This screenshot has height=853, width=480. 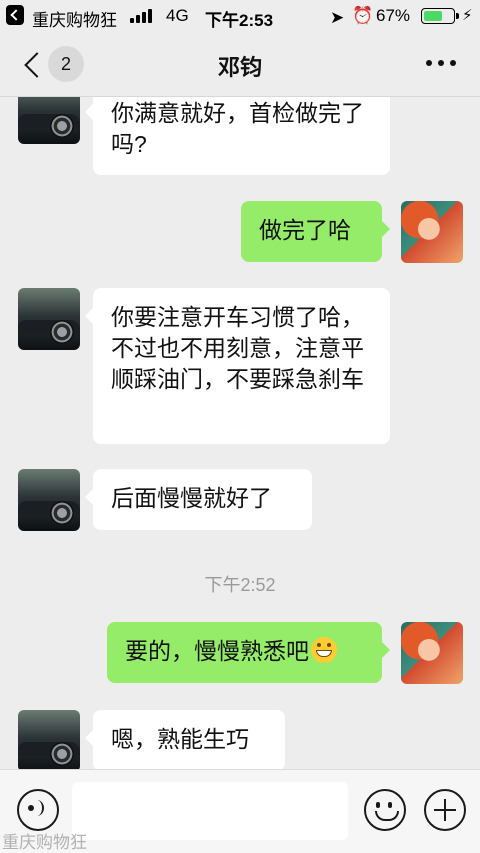 I want to click on alarm-icon: ⏰, so click(x=363, y=15).